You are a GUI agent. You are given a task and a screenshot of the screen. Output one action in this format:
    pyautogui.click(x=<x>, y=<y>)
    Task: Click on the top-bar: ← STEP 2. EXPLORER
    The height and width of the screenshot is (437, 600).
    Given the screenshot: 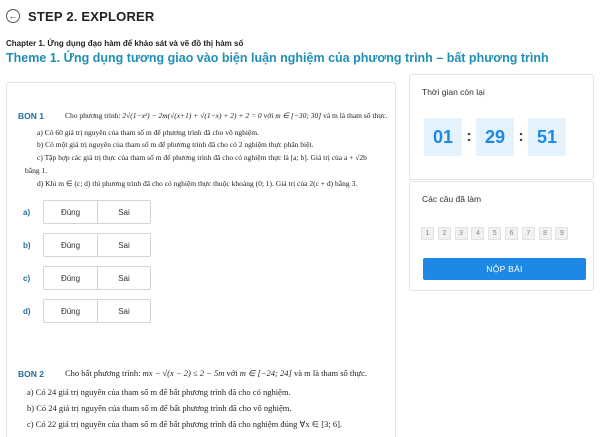 What is the action you would take?
    pyautogui.click(x=300, y=16)
    